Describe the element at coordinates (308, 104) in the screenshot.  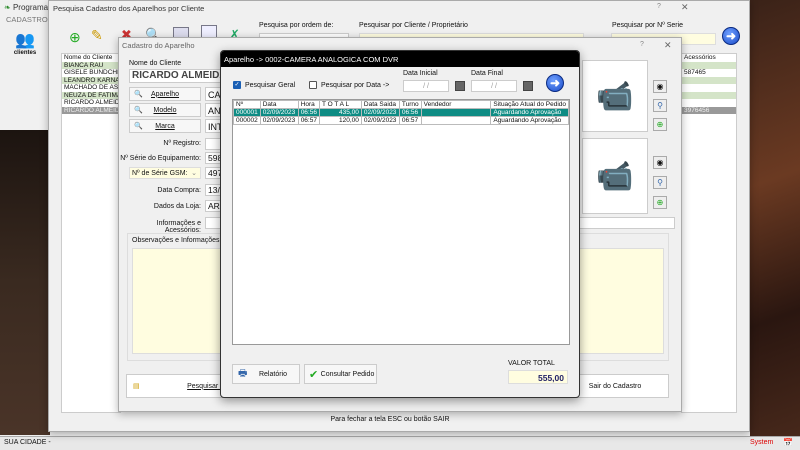
I see `col-header: Hora` at that location.